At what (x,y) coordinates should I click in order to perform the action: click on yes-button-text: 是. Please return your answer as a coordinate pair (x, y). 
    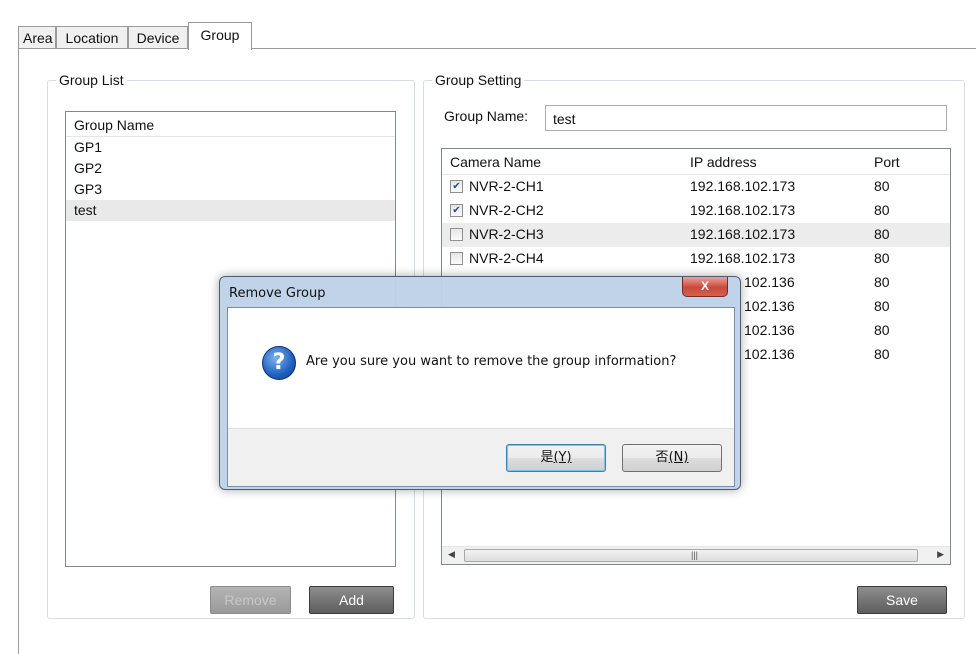
    Looking at the image, I should click on (547, 457).